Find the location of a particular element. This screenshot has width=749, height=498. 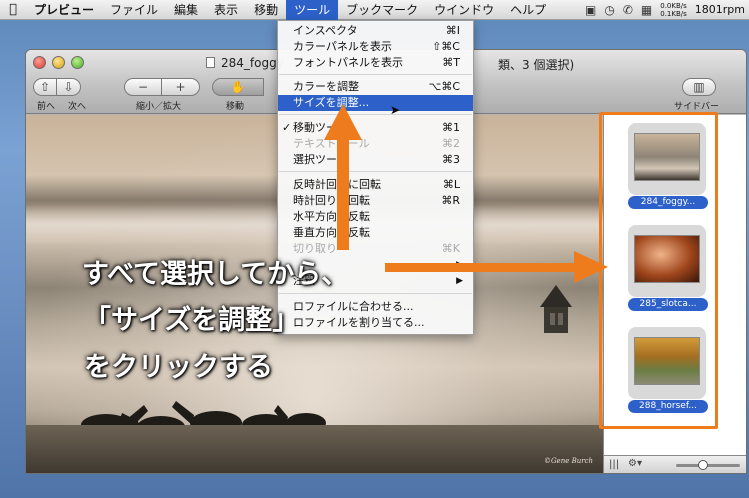

menu-item-rotate-right: 時計回りに回転 ⌘R is located at coordinates (375, 201).